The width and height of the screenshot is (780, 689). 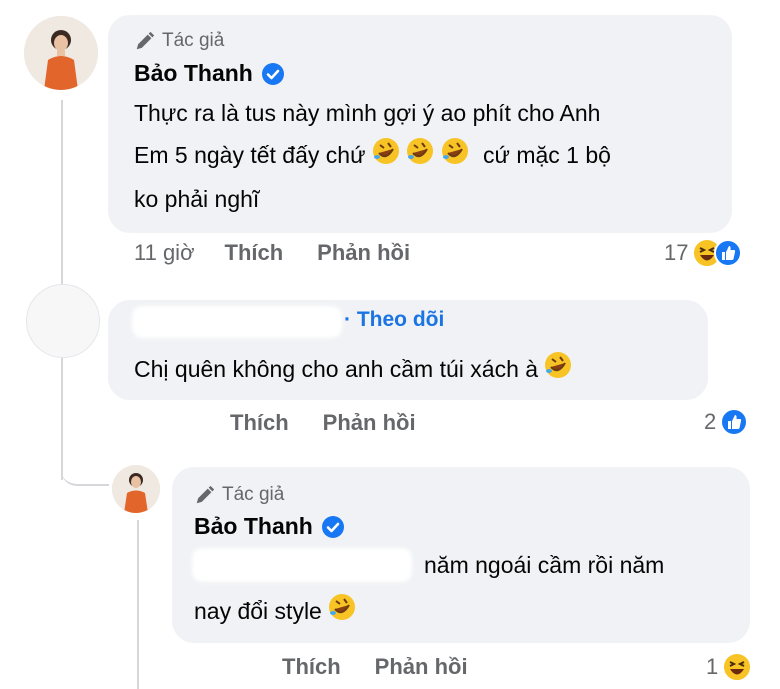 I want to click on comment-text-line: ko phải nghĩ, so click(x=197, y=198).